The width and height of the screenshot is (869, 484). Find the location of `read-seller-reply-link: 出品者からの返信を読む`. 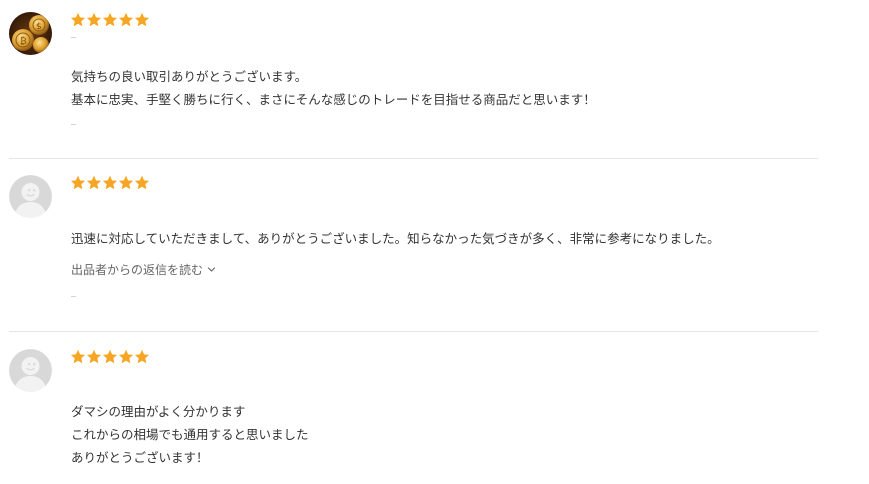

read-seller-reply-link: 出品者からの返信を読む is located at coordinates (143, 269).